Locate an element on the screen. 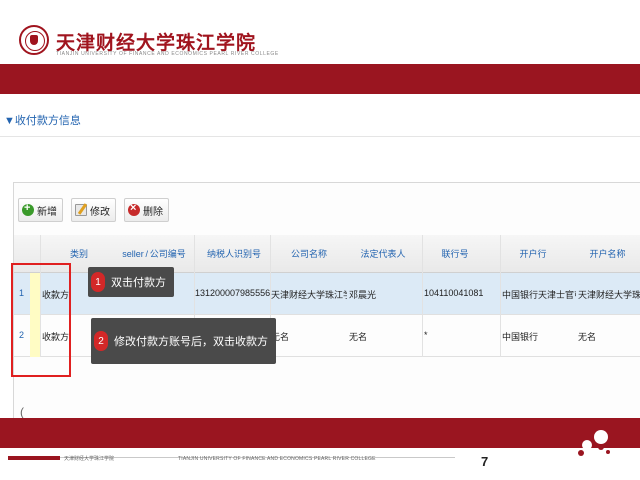 Image resolution: width=640 pixels, height=480 pixels. add-button: 新增 is located at coordinates (40, 210).